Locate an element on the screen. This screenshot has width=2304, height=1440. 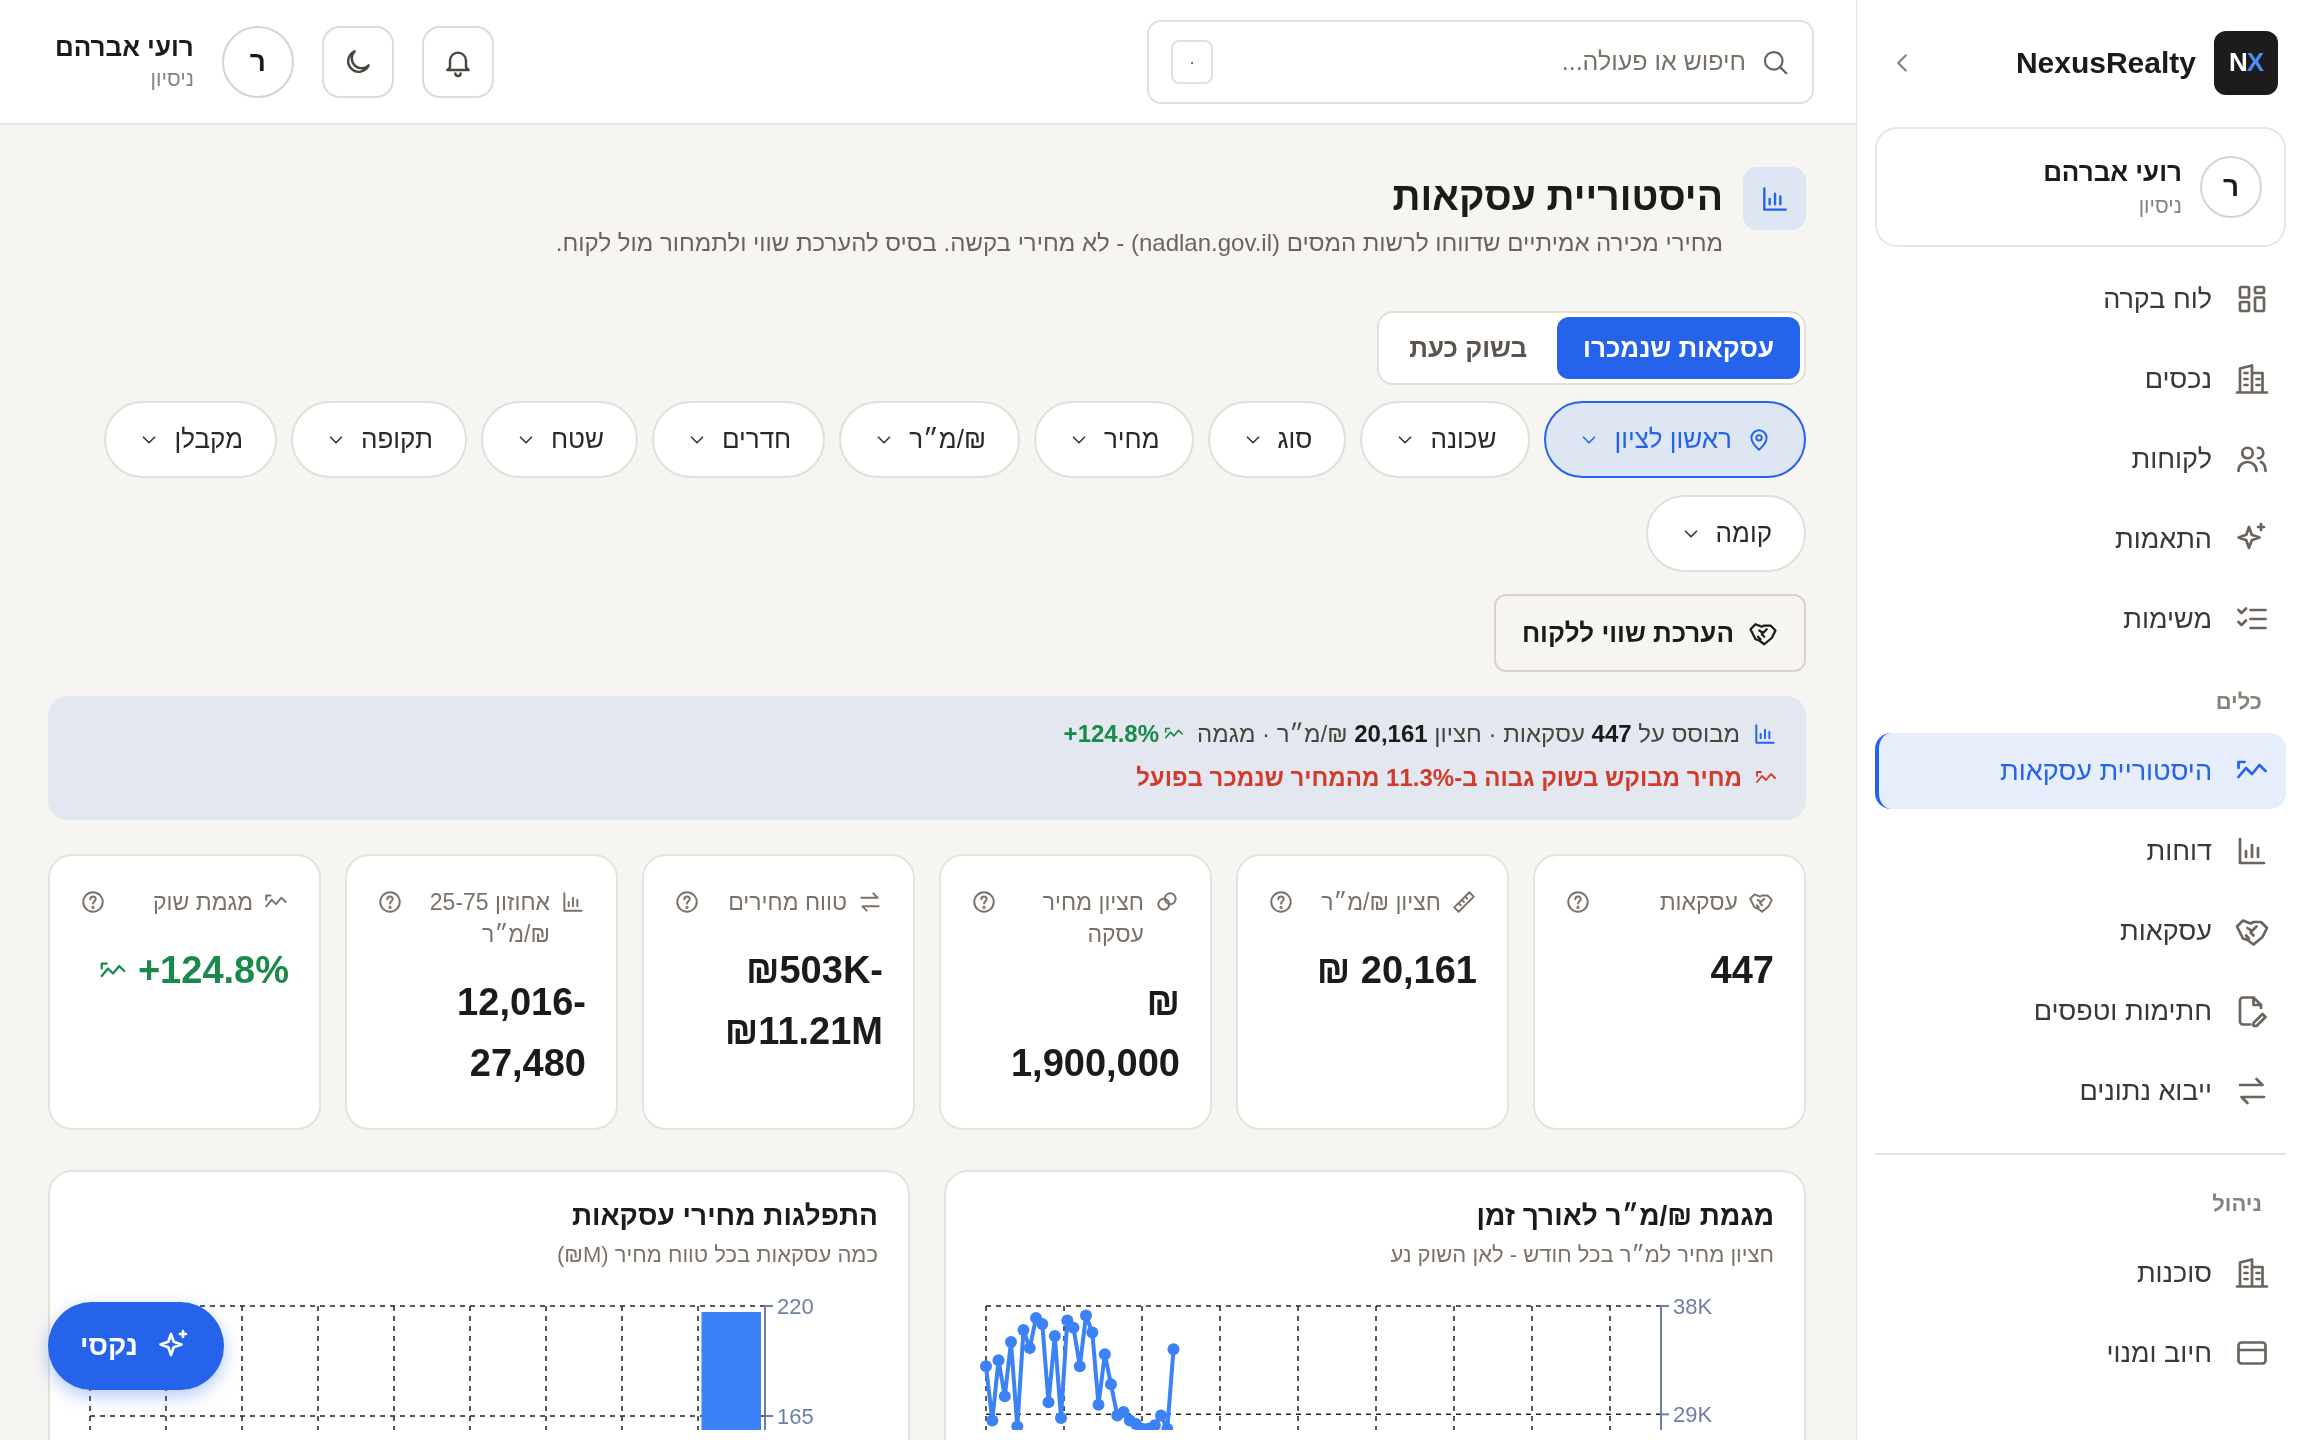
stat-value: ₪503K-₪11.21M is located at coordinates (803, 1001).